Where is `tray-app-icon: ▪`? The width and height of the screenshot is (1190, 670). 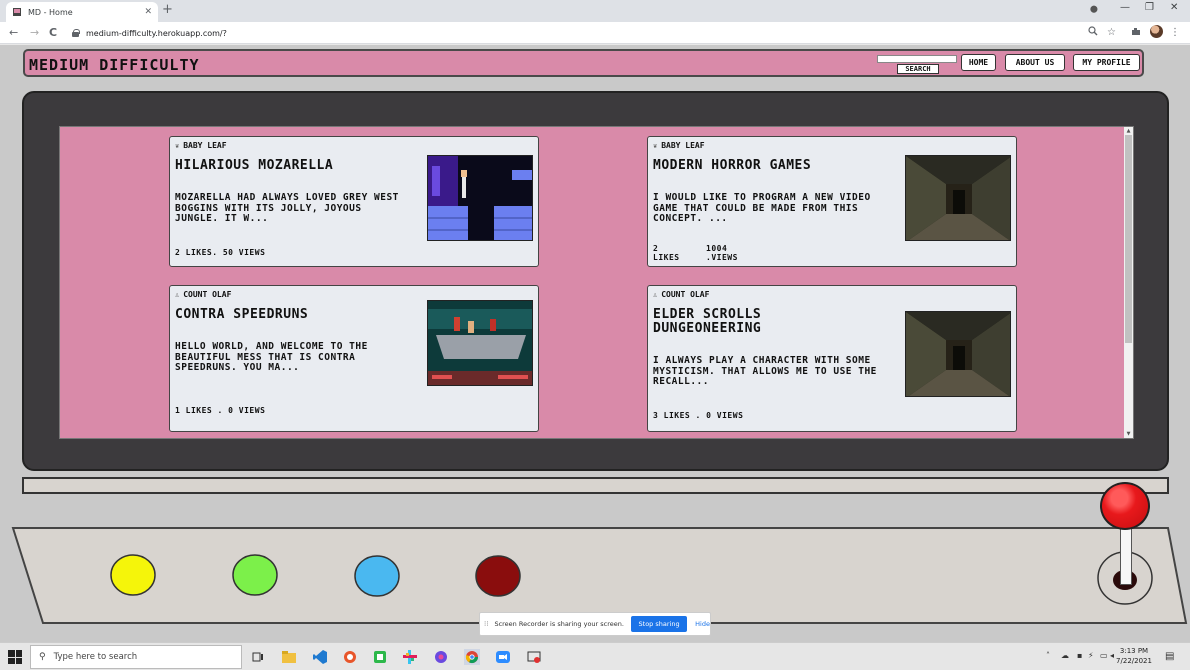 tray-app-icon: ▪ is located at coordinates (1079, 655).